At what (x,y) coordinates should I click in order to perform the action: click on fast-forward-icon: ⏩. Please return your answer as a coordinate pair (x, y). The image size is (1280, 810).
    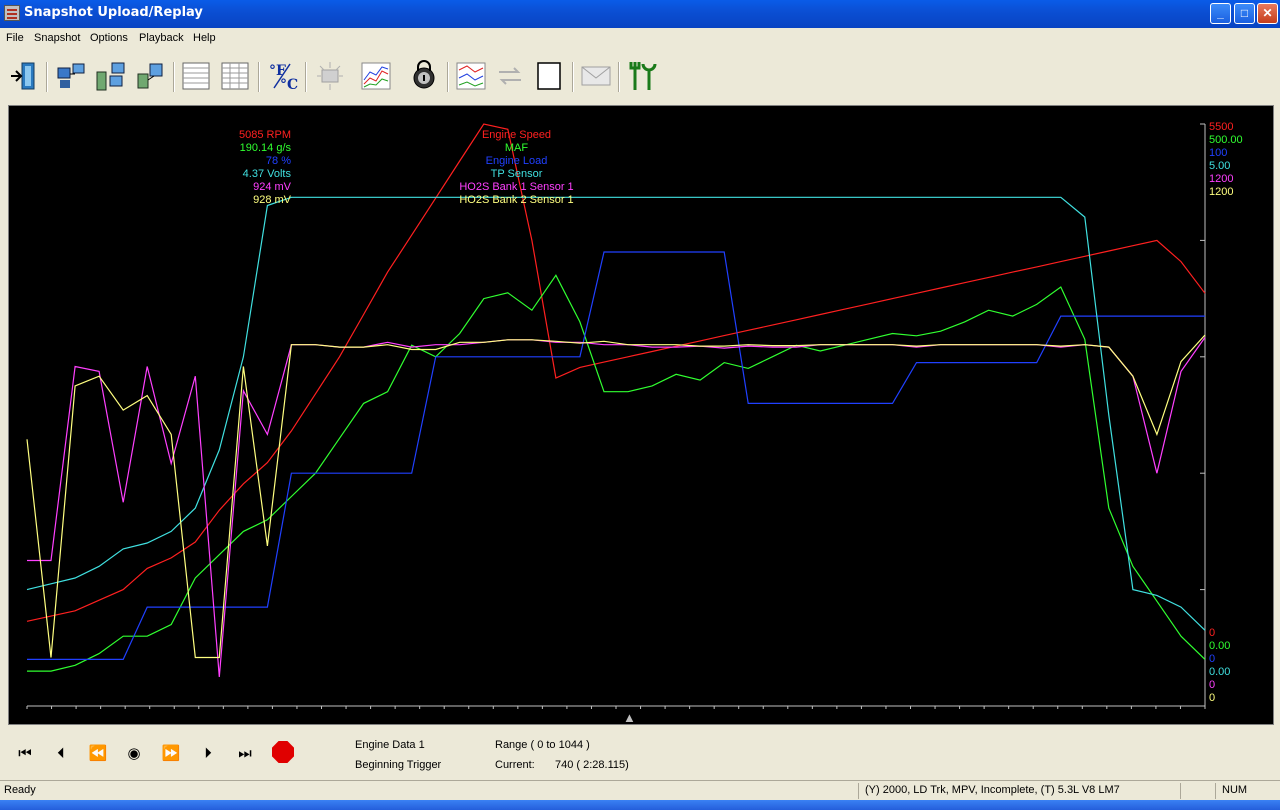
    Looking at the image, I should click on (171, 754).